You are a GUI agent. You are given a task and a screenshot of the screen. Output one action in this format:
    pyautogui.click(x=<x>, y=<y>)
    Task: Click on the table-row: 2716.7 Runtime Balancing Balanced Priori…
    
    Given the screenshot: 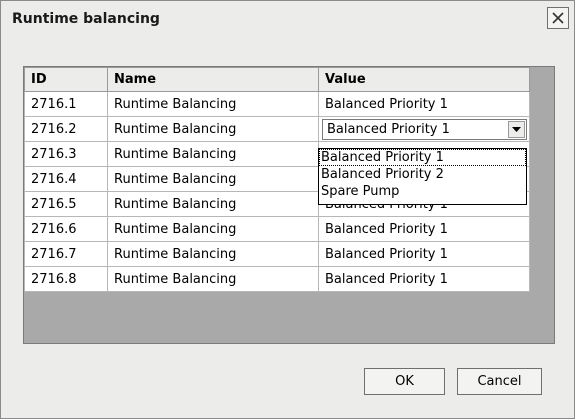 What is the action you would take?
    pyautogui.click(x=277, y=254)
    